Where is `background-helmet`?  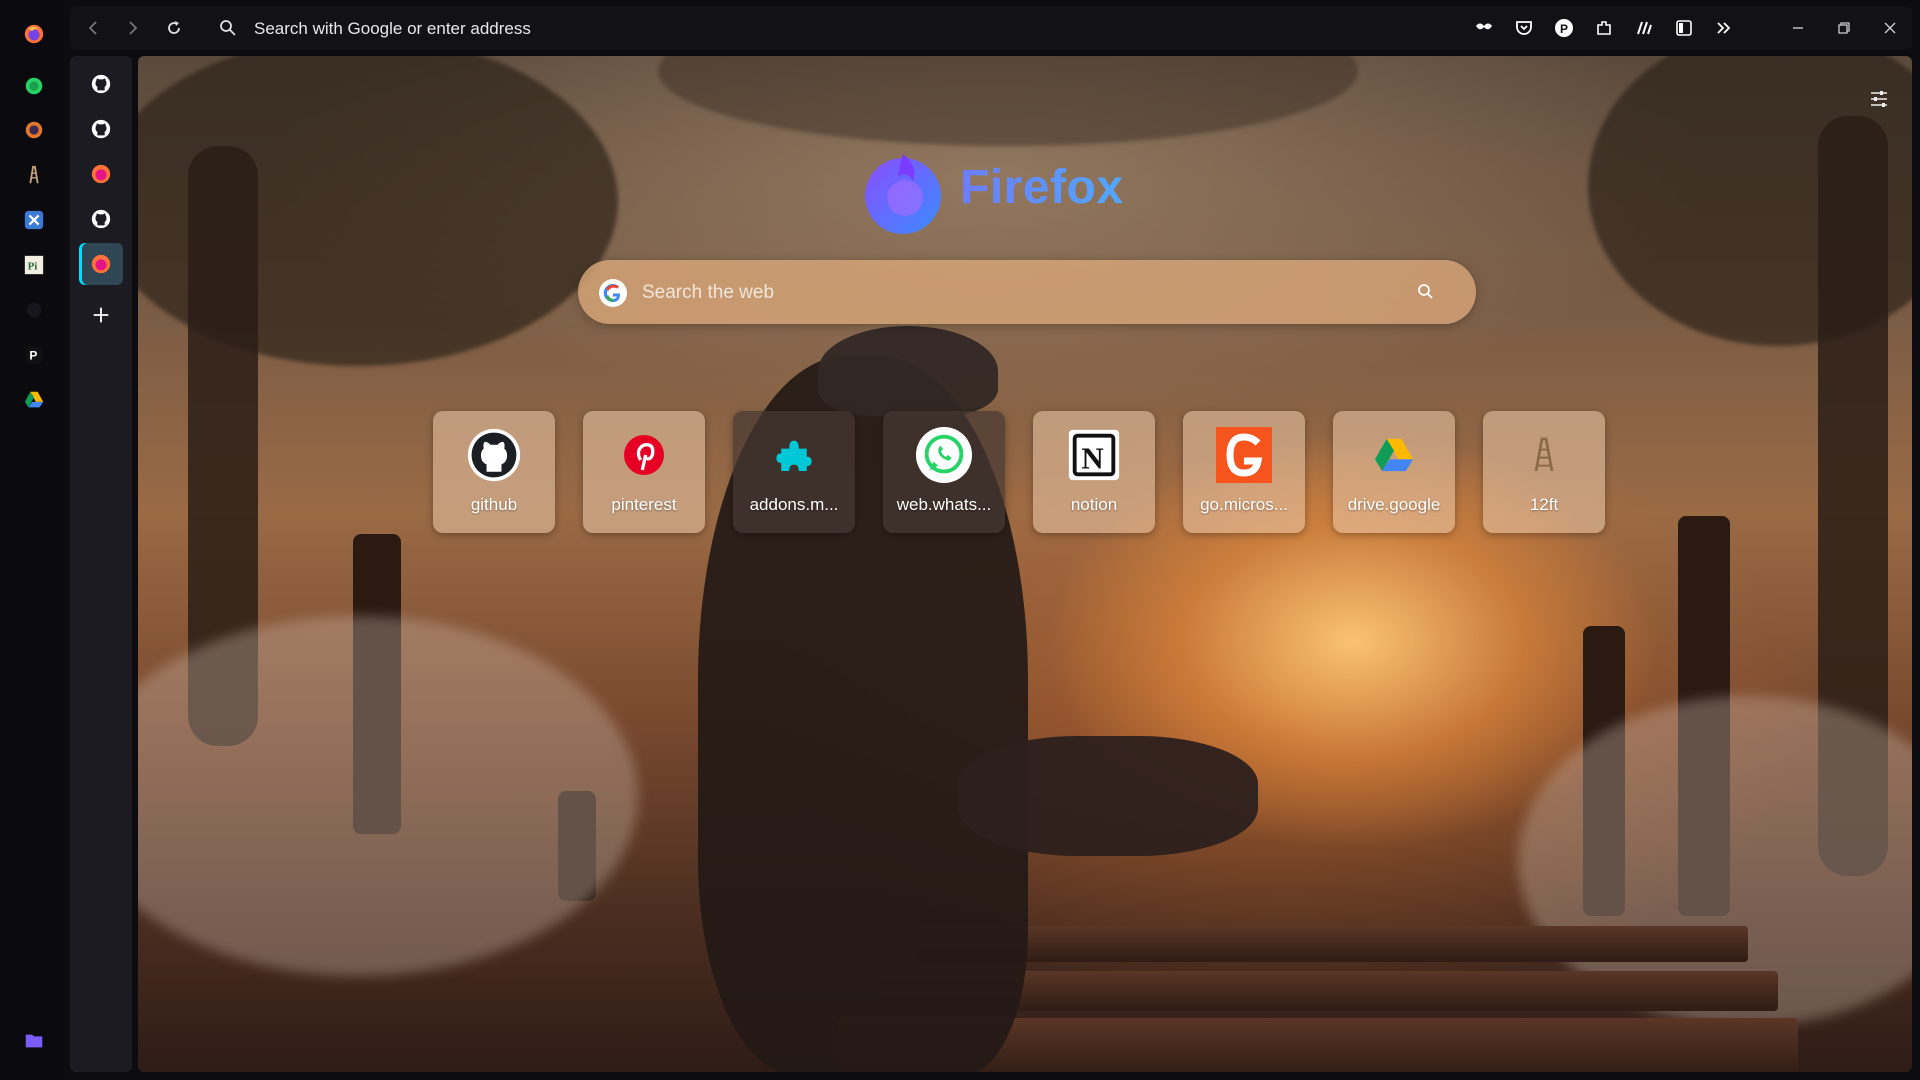
background-helmet is located at coordinates (908, 371).